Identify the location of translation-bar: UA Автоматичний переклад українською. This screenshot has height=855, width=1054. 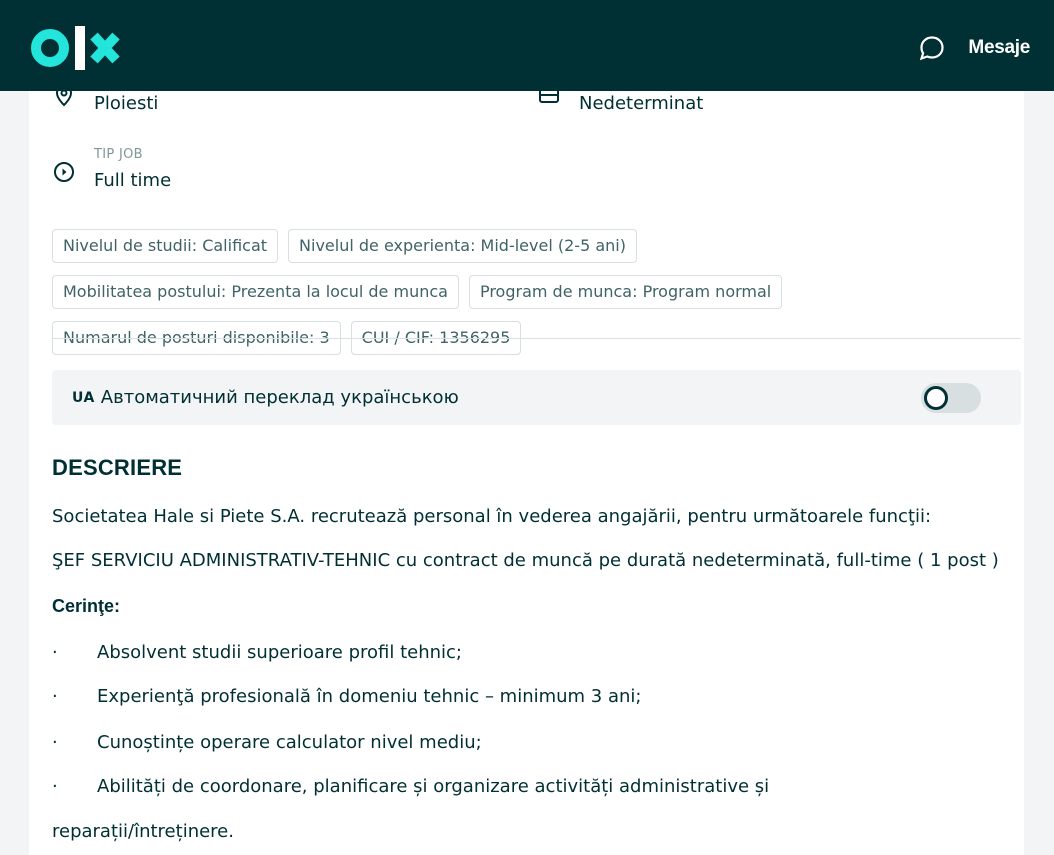
(536, 397).